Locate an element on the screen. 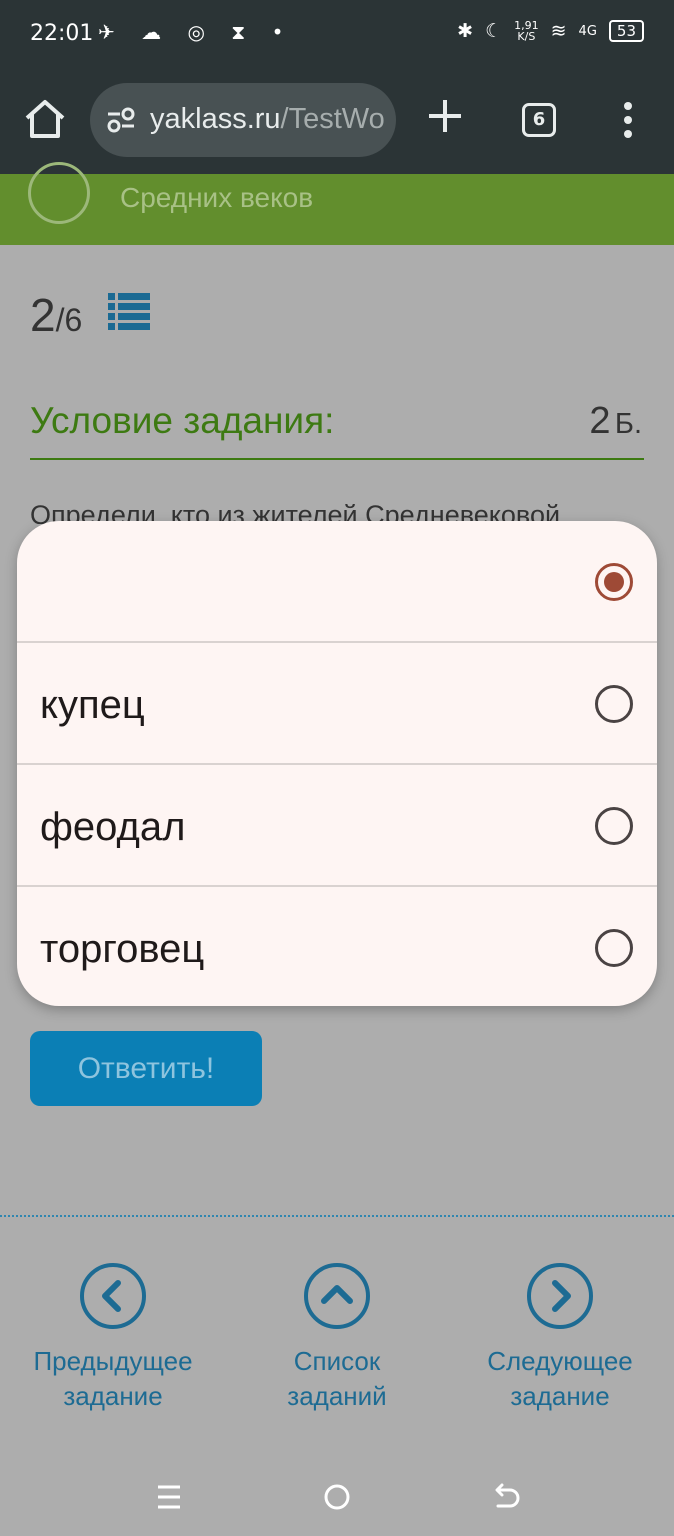 The height and width of the screenshot is (1536, 674). notification-icons: ✈ ☁ ◎ ⧗ • is located at coordinates (196, 32).